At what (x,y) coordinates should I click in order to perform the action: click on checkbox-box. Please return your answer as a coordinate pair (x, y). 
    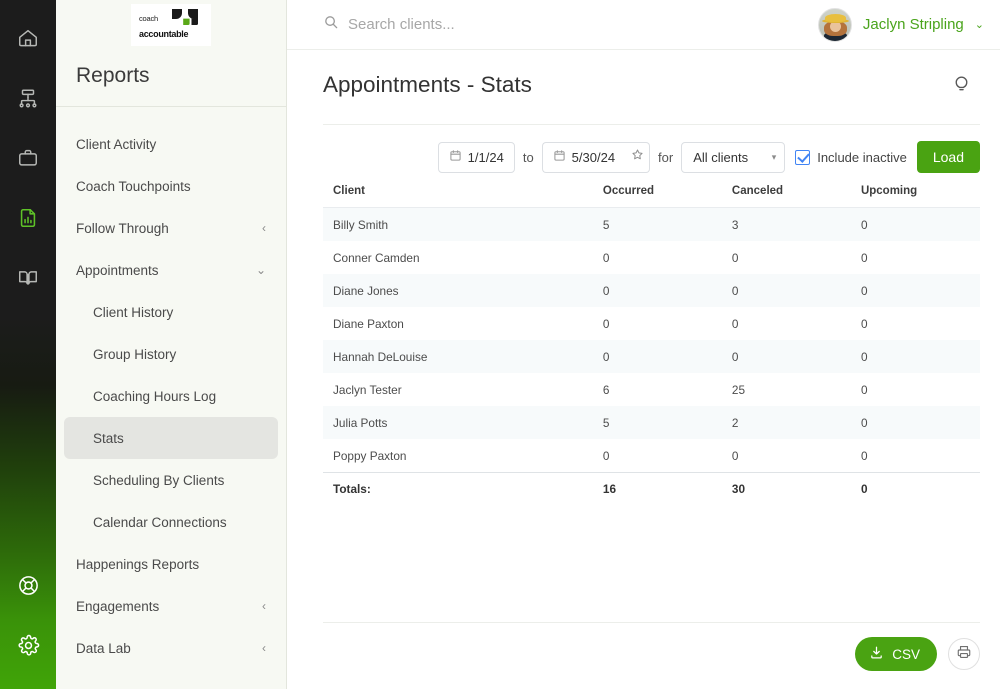
    Looking at the image, I should click on (803, 157).